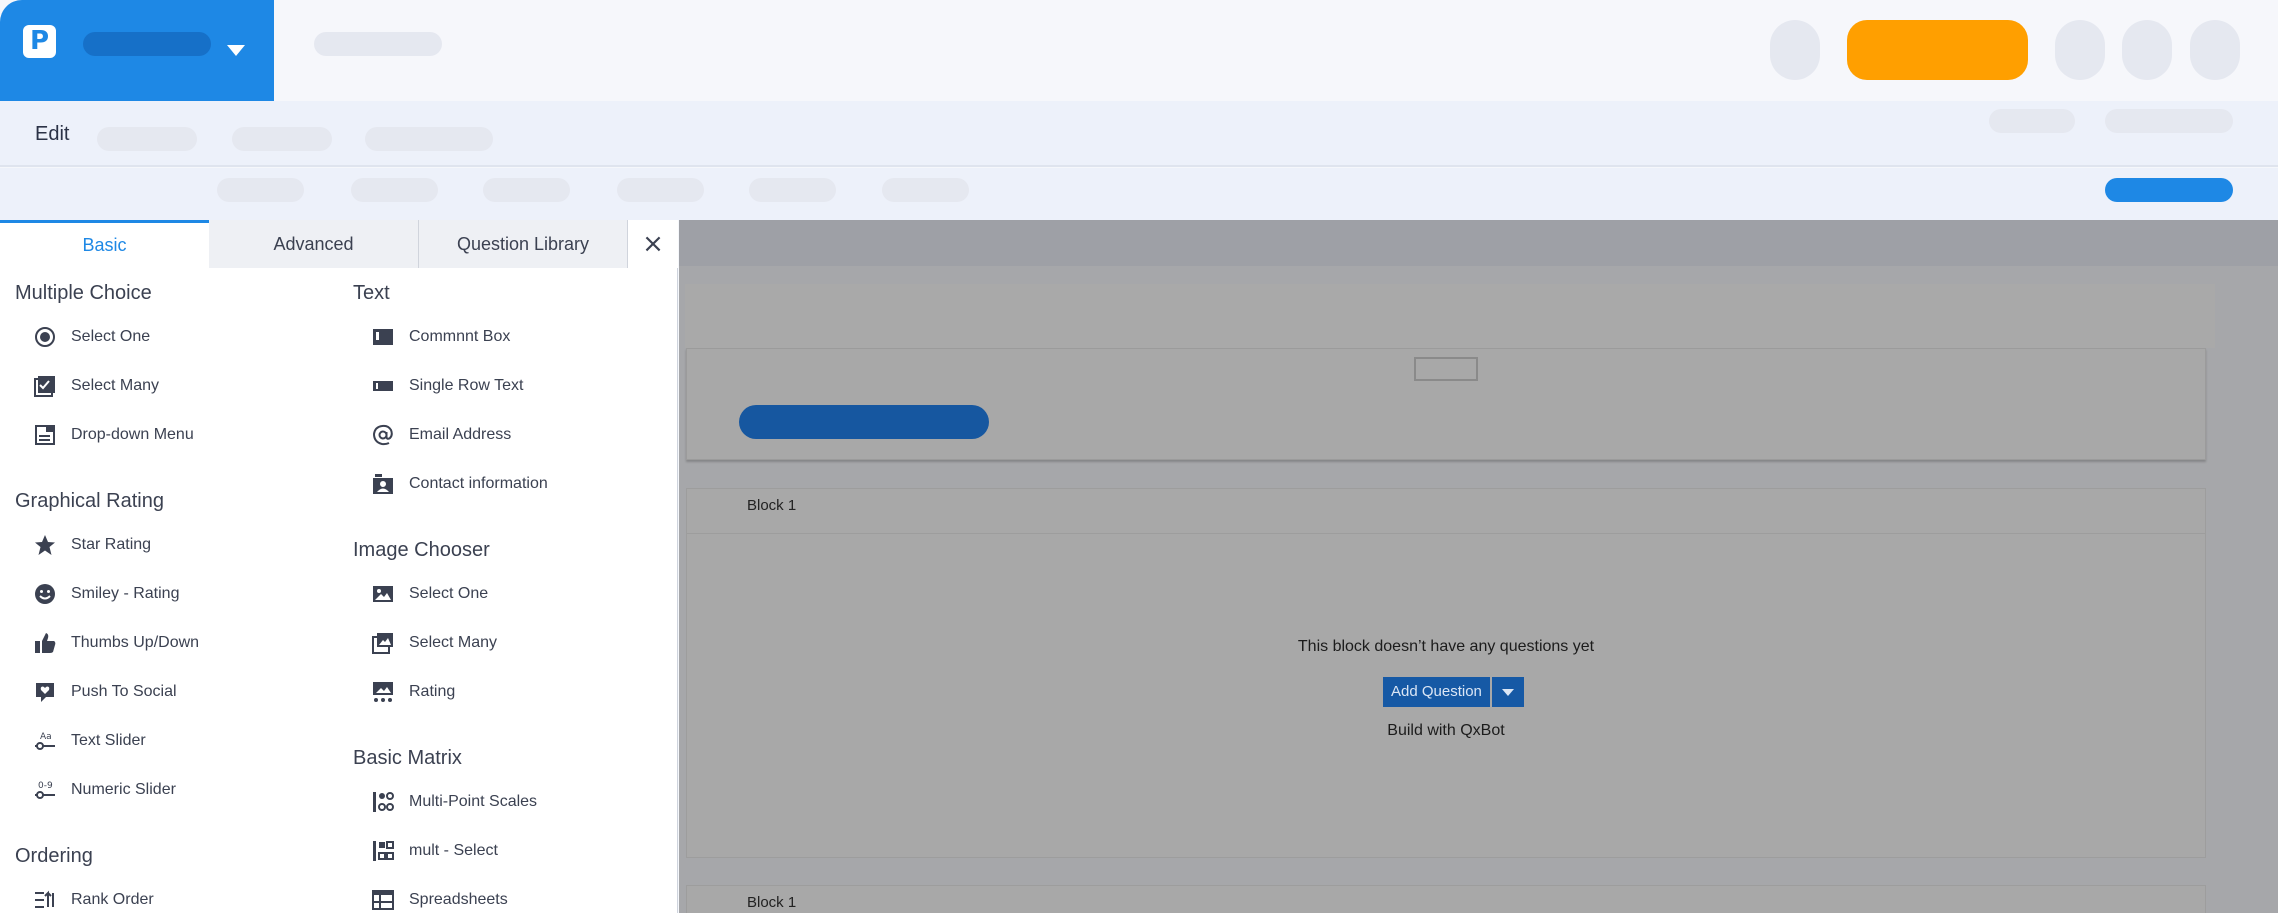 This screenshot has height=913, width=2278. What do you see at coordinates (89, 741) in the screenshot?
I see `question-type-item: Aa Text Slider` at bounding box center [89, 741].